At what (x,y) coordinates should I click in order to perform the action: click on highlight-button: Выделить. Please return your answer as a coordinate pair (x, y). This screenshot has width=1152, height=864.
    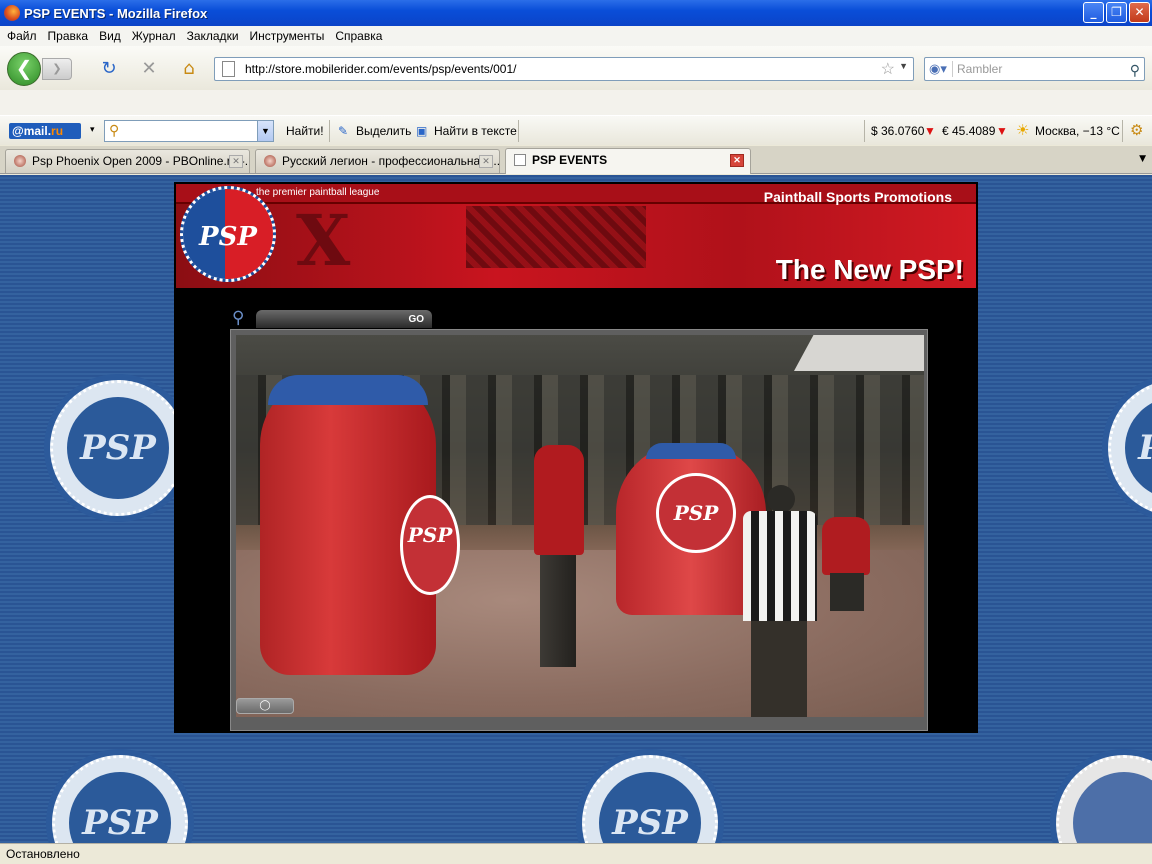
    Looking at the image, I should click on (383, 131).